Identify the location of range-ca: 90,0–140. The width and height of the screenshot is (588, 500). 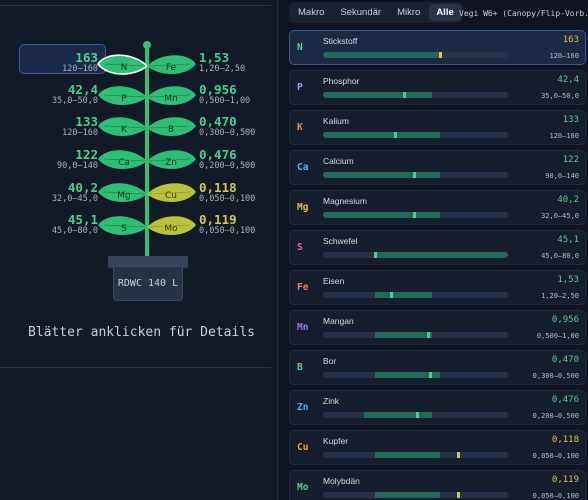
(77, 166).